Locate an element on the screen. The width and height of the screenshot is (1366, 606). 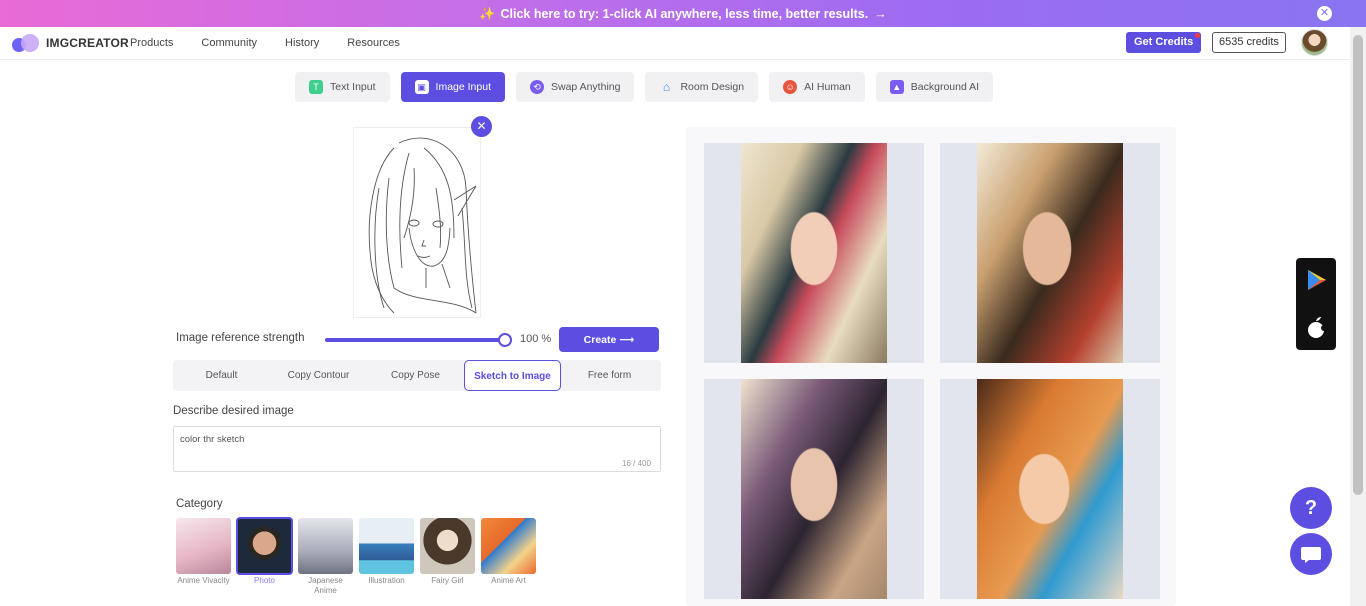
category-fairy-girl: Fairy Girl is located at coordinates (447, 557).